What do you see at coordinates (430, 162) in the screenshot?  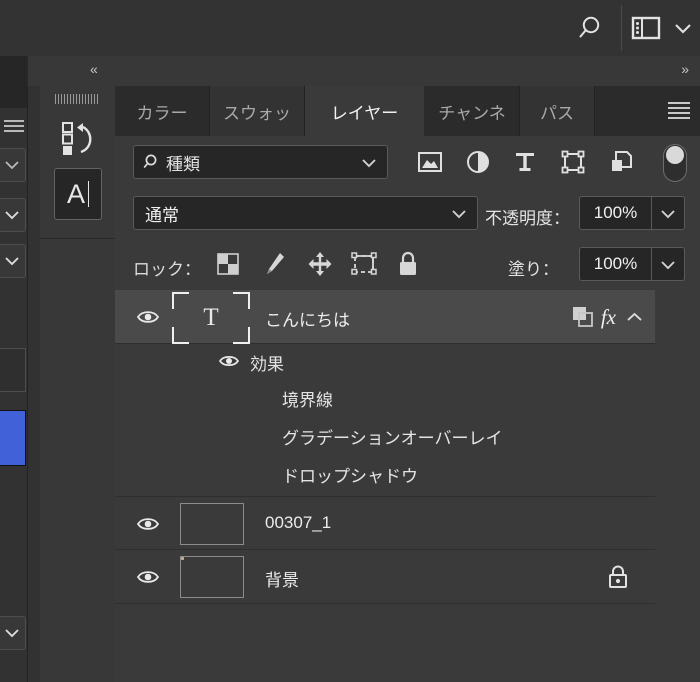 I see `filter-pixel-icon` at bounding box center [430, 162].